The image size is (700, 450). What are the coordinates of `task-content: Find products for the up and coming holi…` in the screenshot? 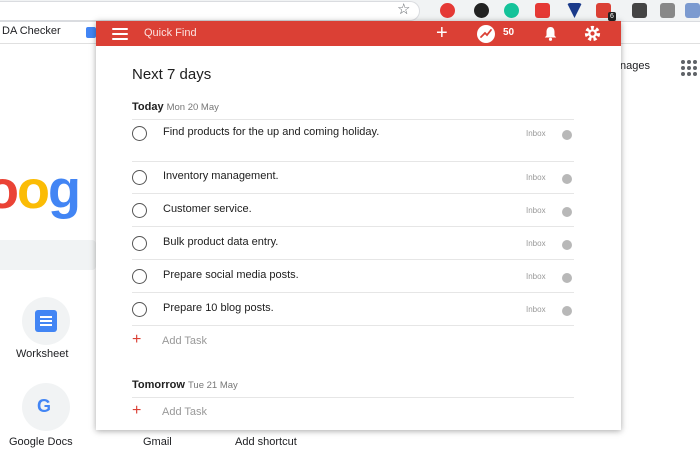 It's located at (271, 132).